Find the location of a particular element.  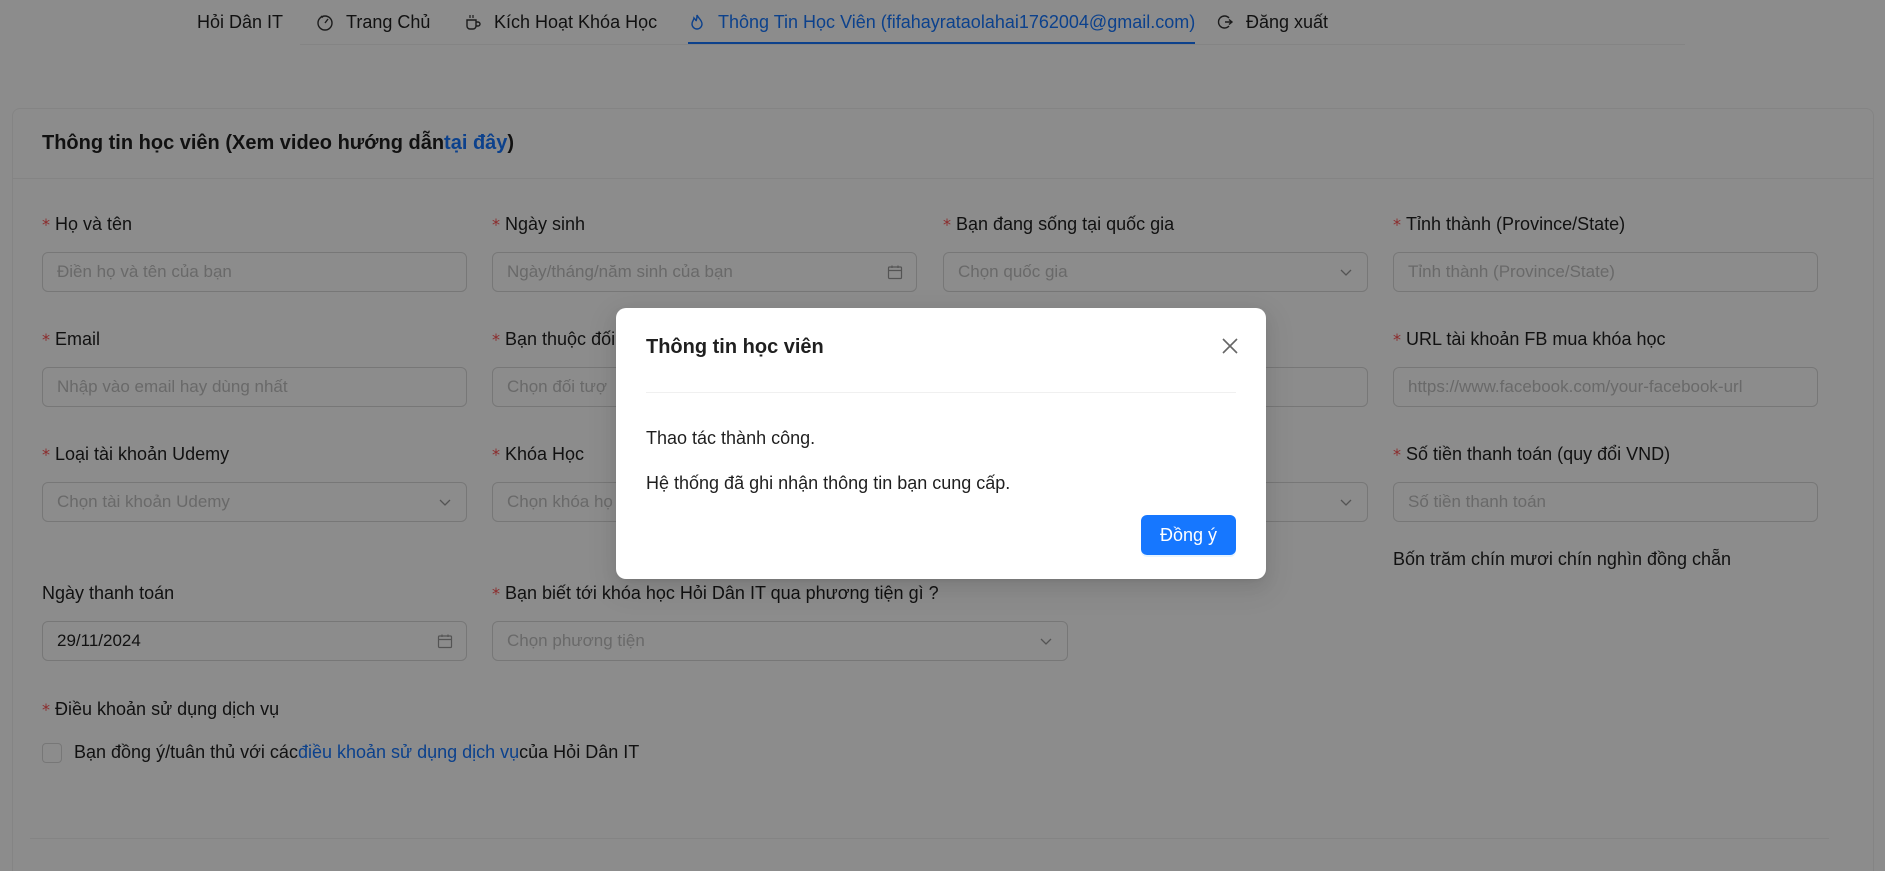

modal-divider is located at coordinates (941, 392).